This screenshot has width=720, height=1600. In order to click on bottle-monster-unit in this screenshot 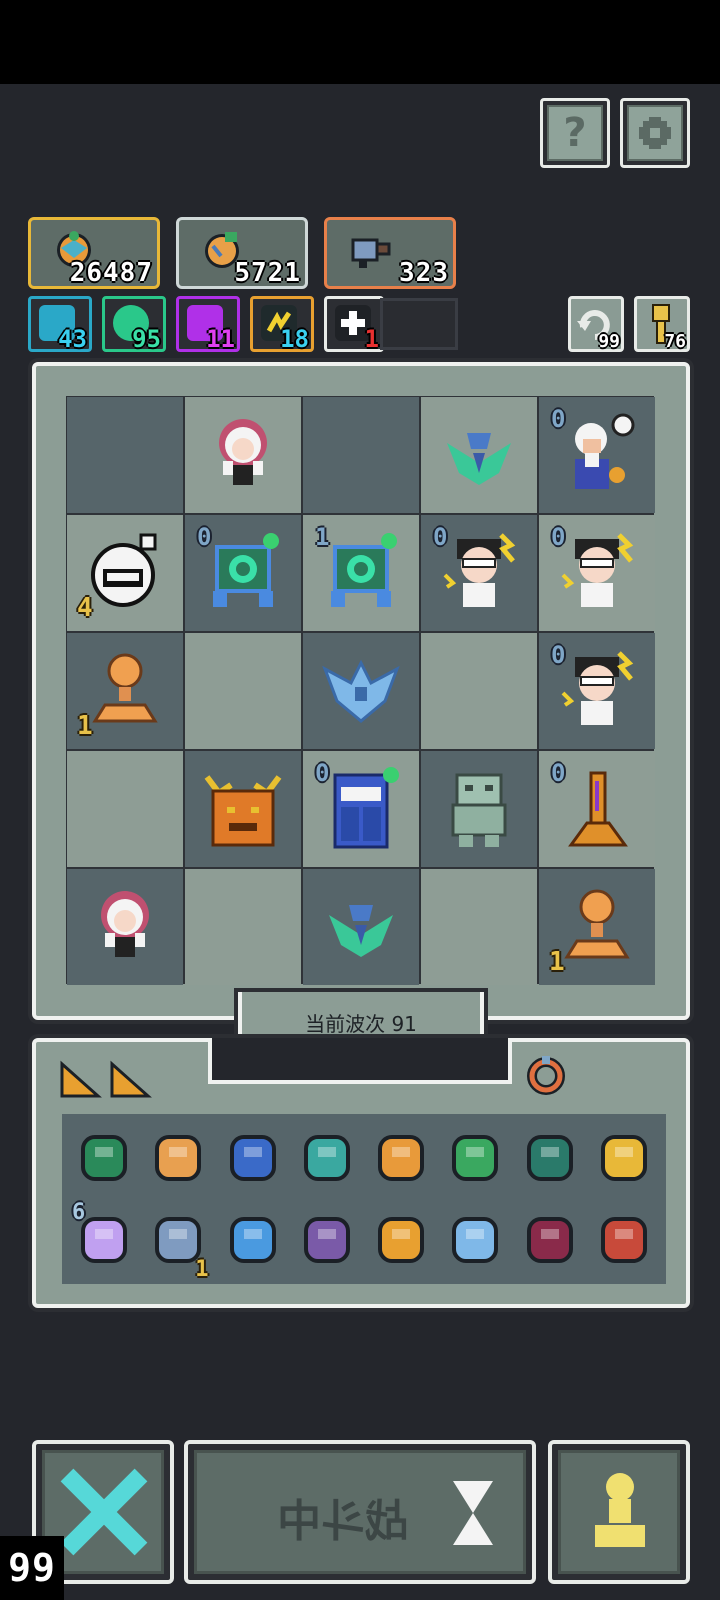, I will do `click(125, 573)`.